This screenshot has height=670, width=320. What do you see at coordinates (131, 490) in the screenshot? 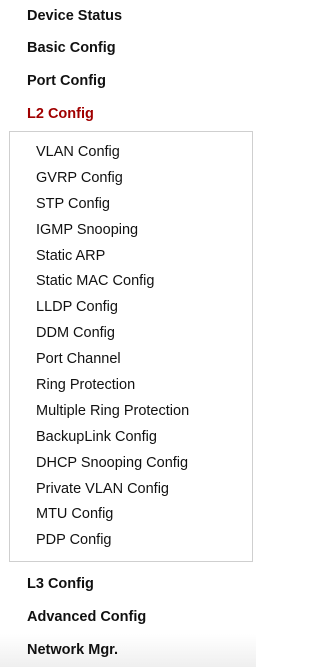
I see `submenu-item-private-vlan-config: Private VLAN Config` at bounding box center [131, 490].